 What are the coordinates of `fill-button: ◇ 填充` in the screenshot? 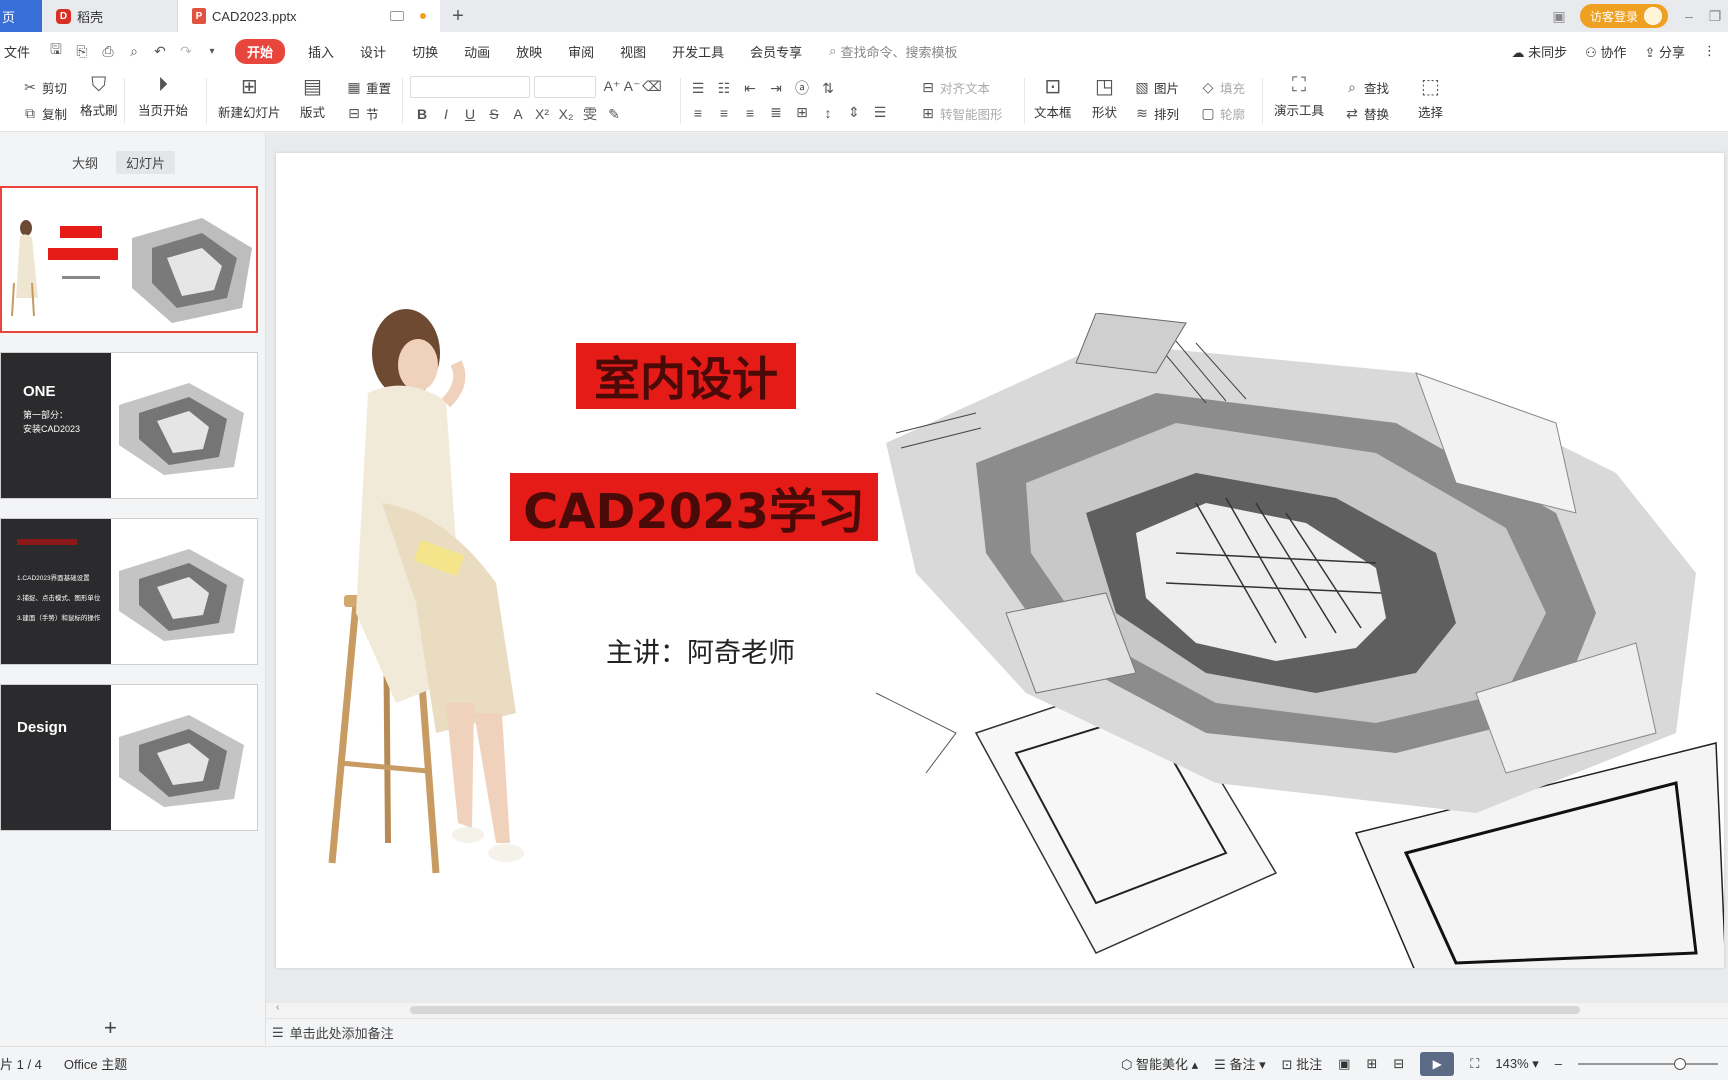 It's located at (1222, 87).